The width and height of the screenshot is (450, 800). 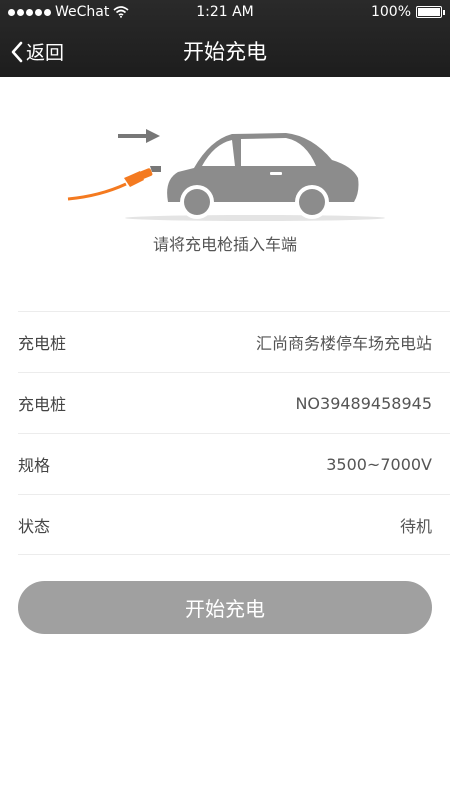 I want to click on row-value: NO39489458945, so click(x=363, y=403).